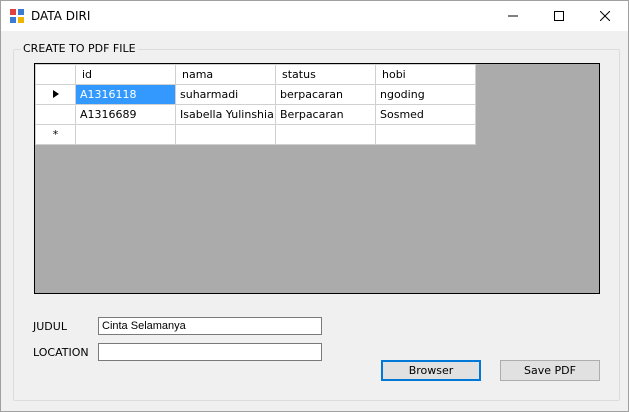  Describe the element at coordinates (50, 326) in the screenshot. I see `judul-label: JUDUL` at that location.